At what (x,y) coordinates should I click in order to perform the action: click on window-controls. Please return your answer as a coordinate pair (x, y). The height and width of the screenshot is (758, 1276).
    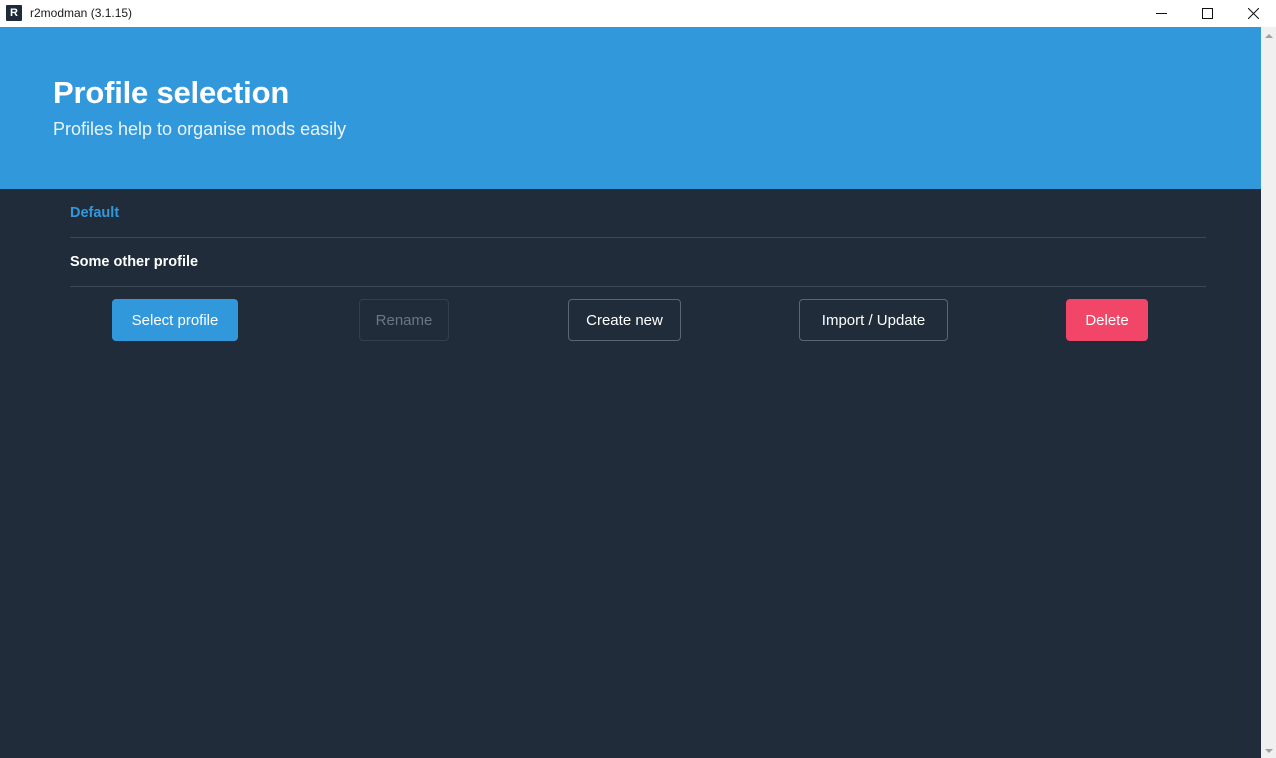
    Looking at the image, I should click on (1207, 13).